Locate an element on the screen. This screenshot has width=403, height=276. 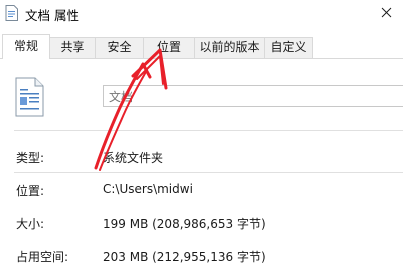
tab-security: 安全 is located at coordinates (119, 47).